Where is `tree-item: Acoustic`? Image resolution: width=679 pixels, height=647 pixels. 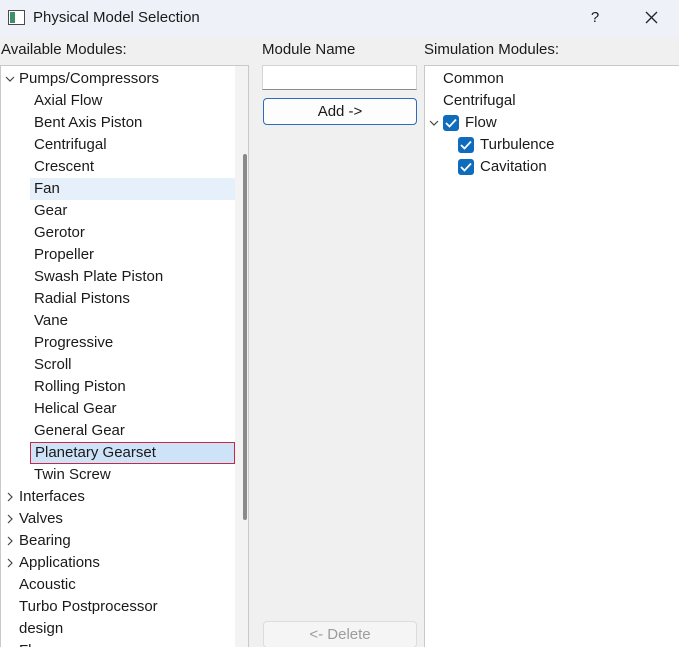
tree-item: Acoustic is located at coordinates (118, 585).